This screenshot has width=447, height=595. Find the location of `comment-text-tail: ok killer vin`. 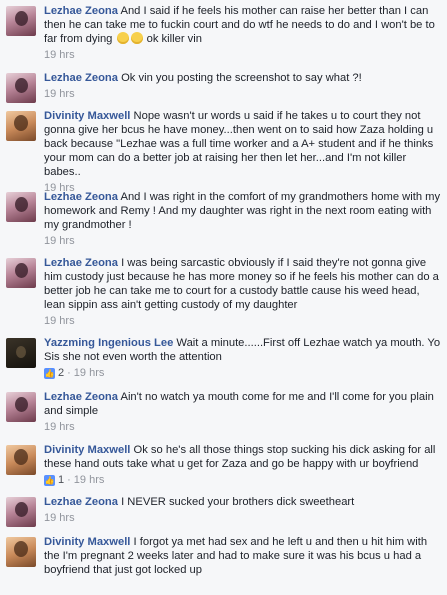

comment-text-tail: ok killer vin is located at coordinates (174, 39).